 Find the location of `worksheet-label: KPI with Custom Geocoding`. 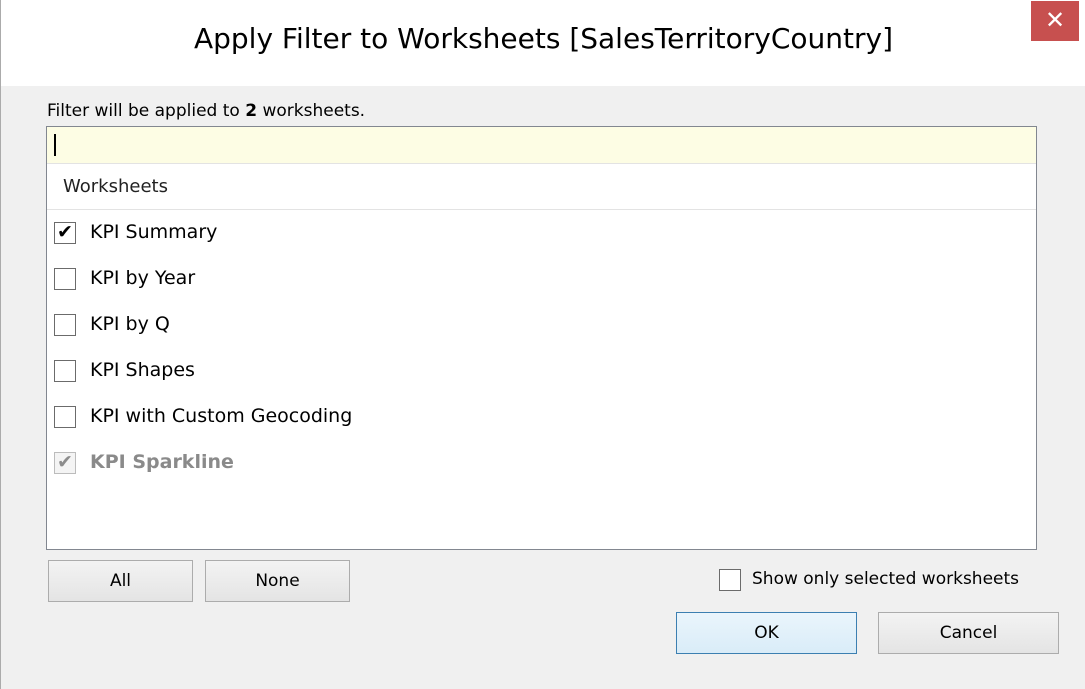

worksheet-label: KPI with Custom Geocoding is located at coordinates (221, 416).